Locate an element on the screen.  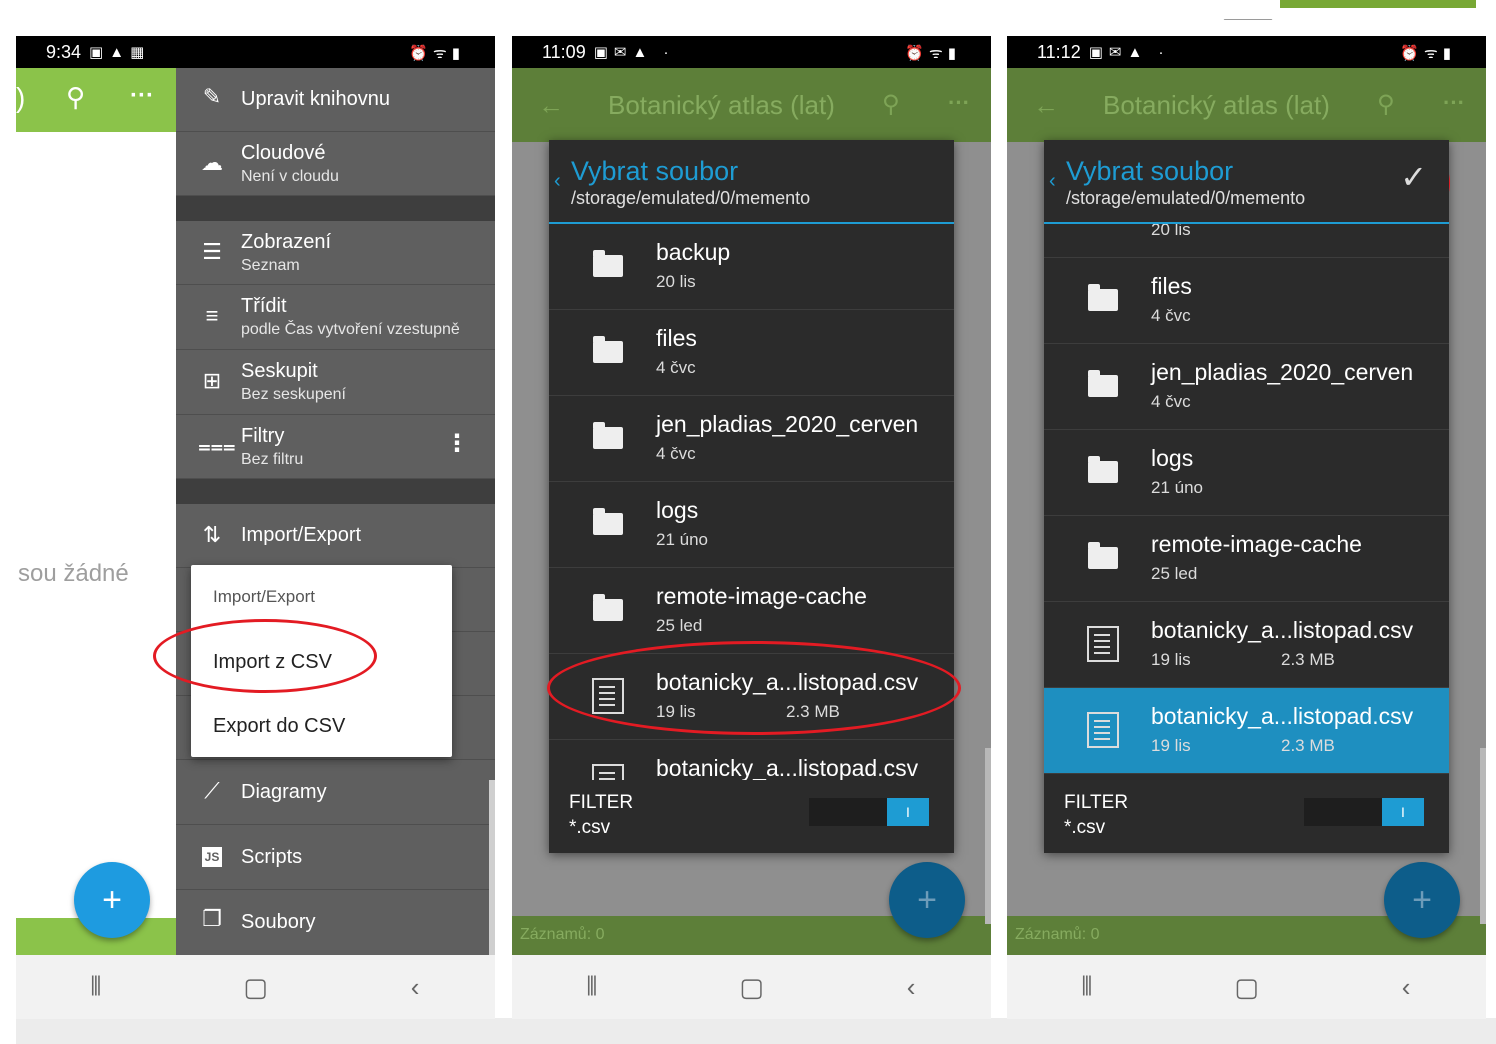
file-row: backup 20 lis is located at coordinates (751, 267).